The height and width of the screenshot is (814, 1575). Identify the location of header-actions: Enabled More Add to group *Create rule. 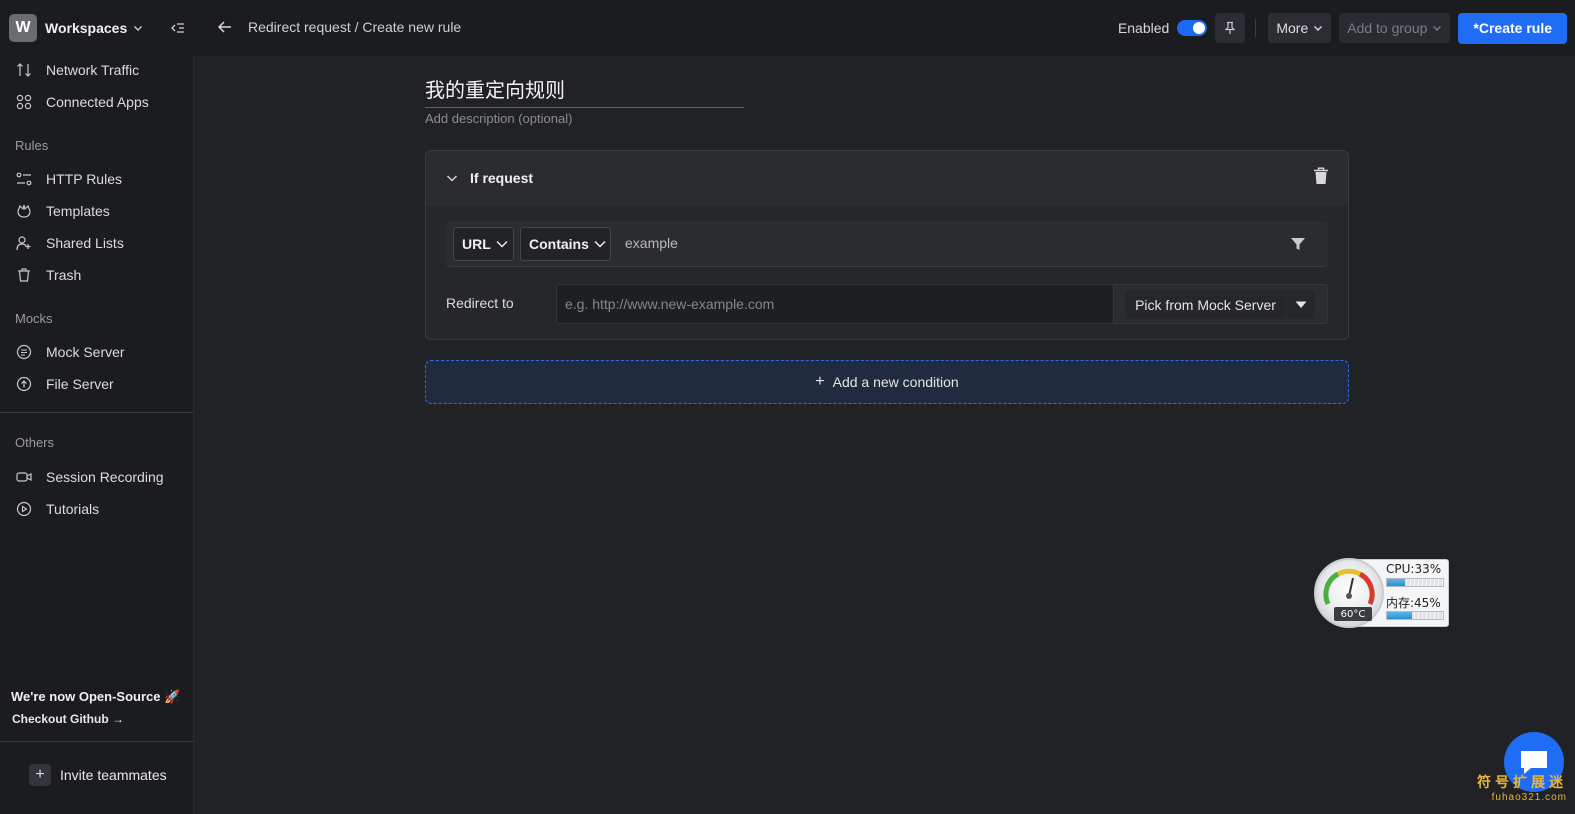
(1342, 28).